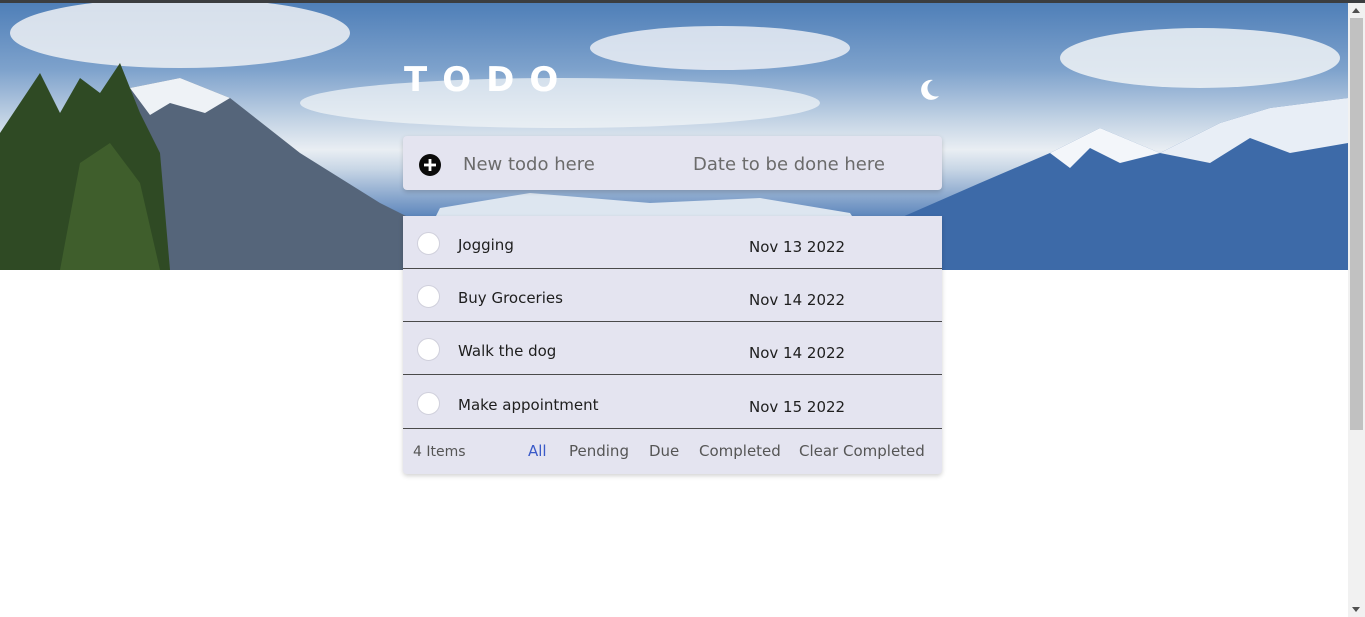 Image resolution: width=1365 pixels, height=617 pixels. I want to click on new-todo-form, so click(672, 163).